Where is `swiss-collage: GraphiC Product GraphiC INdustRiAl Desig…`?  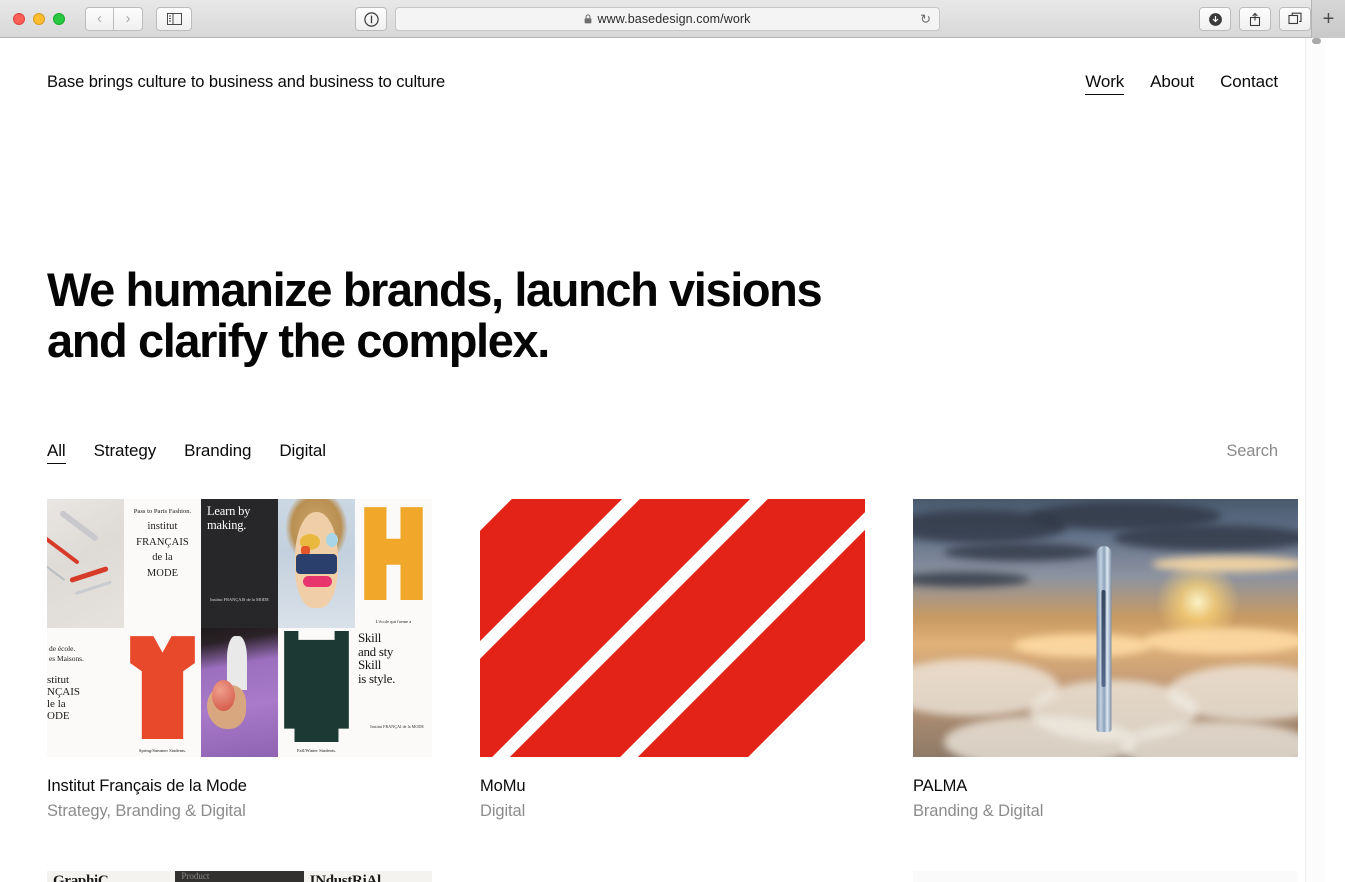 swiss-collage: GraphiC Product GraphiC INdustRiAl Desig… is located at coordinates (239, 876).